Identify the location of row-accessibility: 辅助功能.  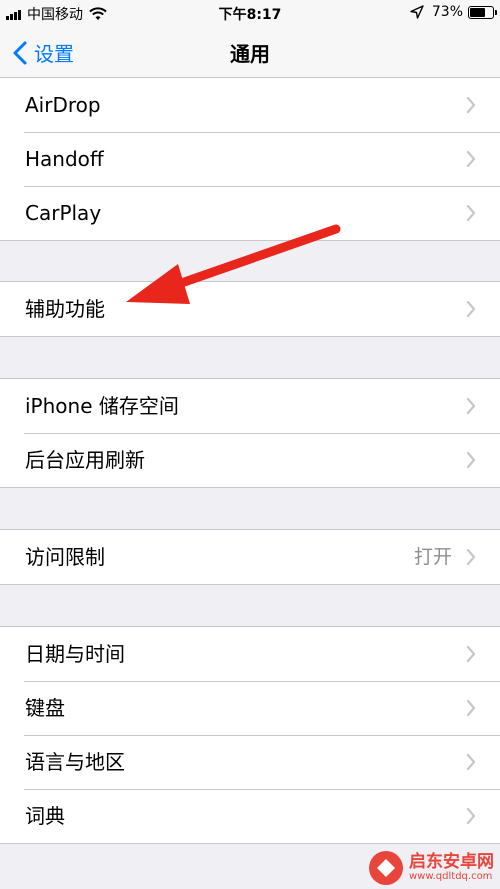
(250, 309).